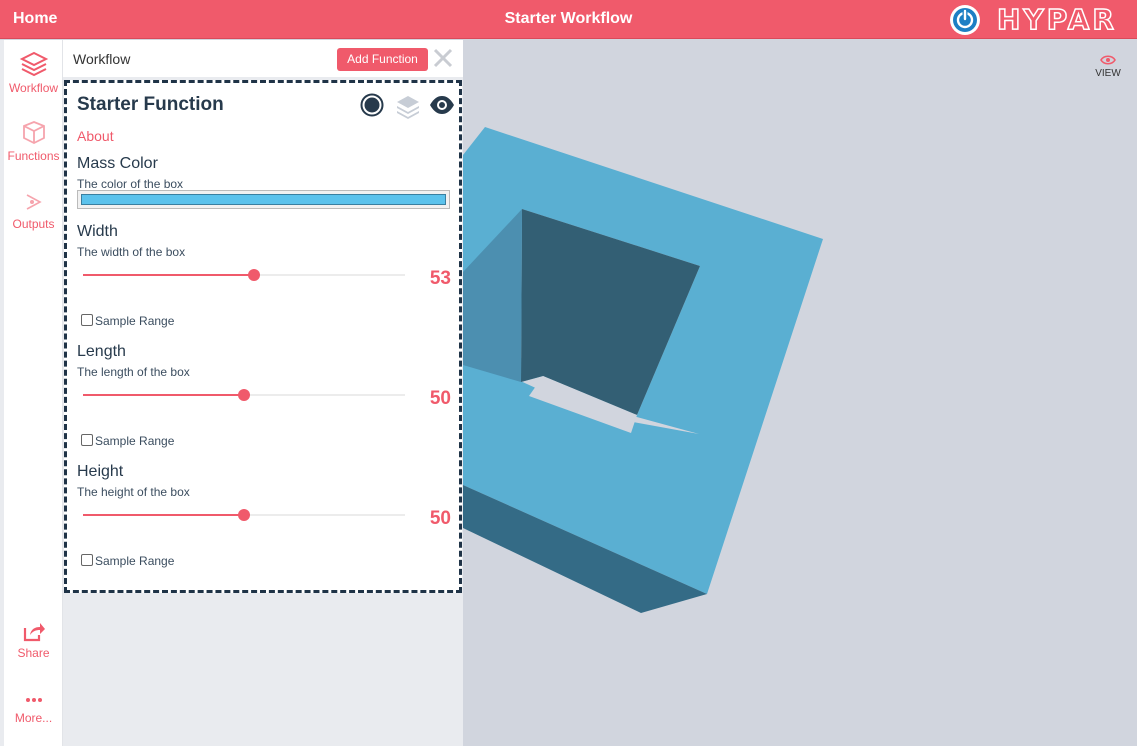 This screenshot has width=1137, height=746. I want to click on panel-header: Workflow Add Function, so click(263, 58).